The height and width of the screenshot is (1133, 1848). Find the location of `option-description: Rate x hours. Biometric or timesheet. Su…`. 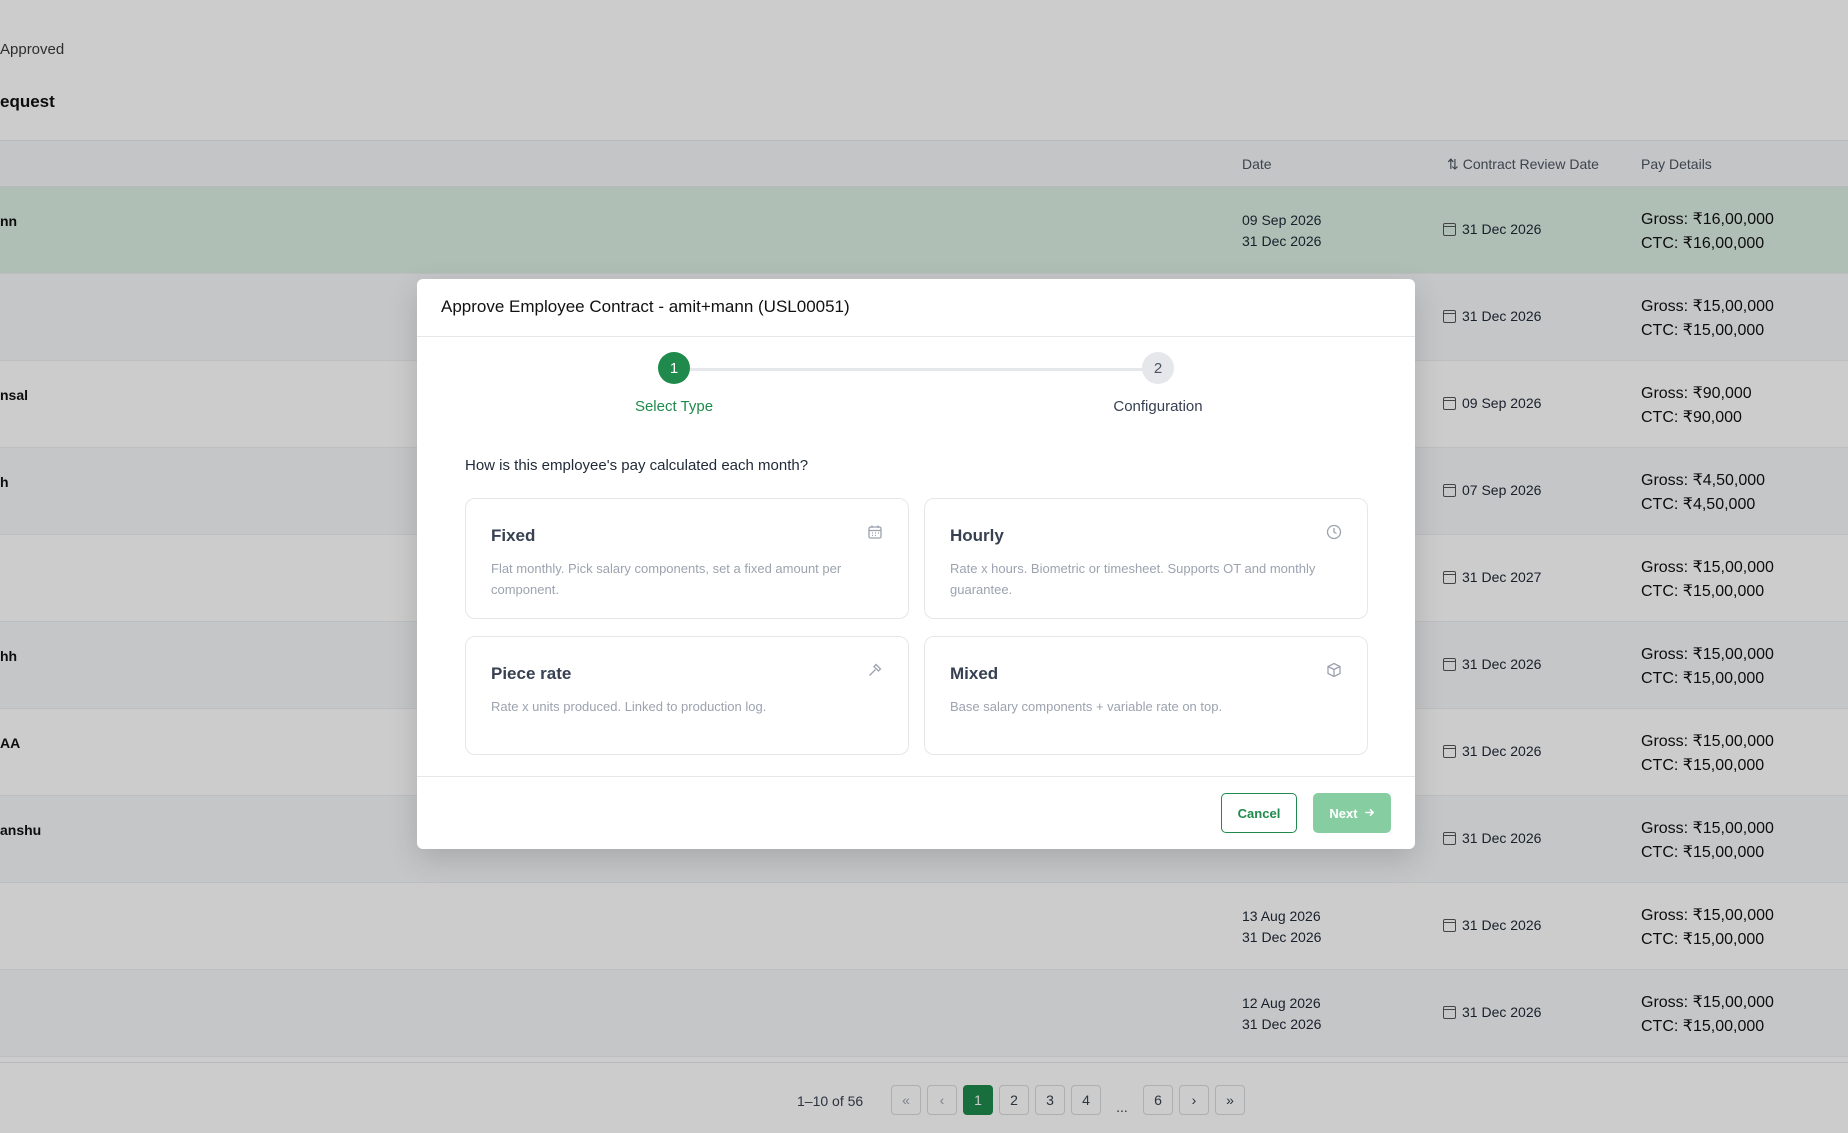

option-description: Rate x hours. Biometric or timesheet. Su… is located at coordinates (1133, 579).